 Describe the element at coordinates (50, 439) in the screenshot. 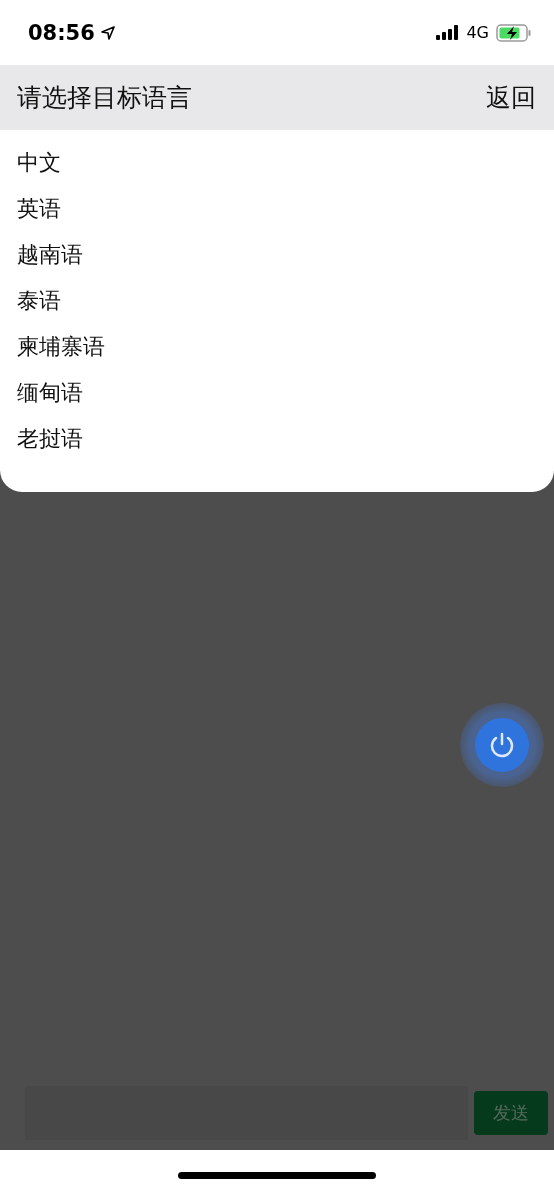

I see `language-item: 老挝语` at that location.